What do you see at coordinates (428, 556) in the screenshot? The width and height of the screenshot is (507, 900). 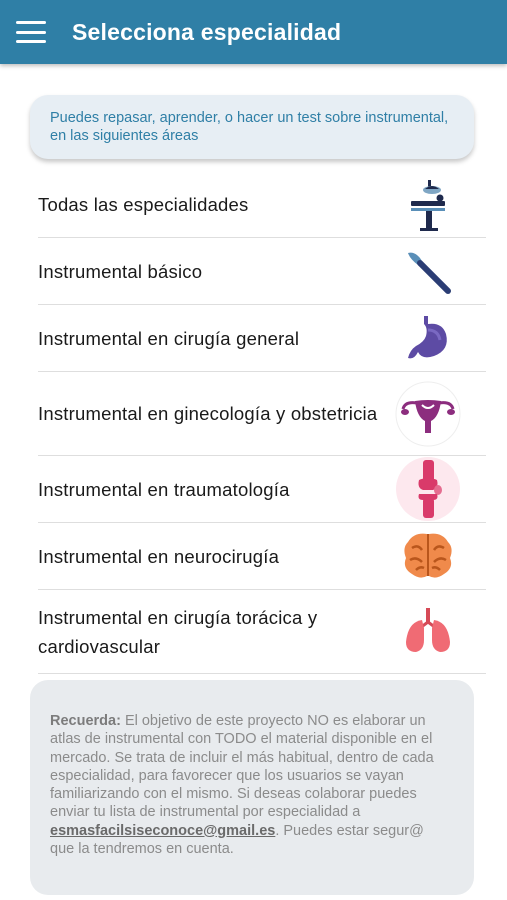 I see `brain-icon` at bounding box center [428, 556].